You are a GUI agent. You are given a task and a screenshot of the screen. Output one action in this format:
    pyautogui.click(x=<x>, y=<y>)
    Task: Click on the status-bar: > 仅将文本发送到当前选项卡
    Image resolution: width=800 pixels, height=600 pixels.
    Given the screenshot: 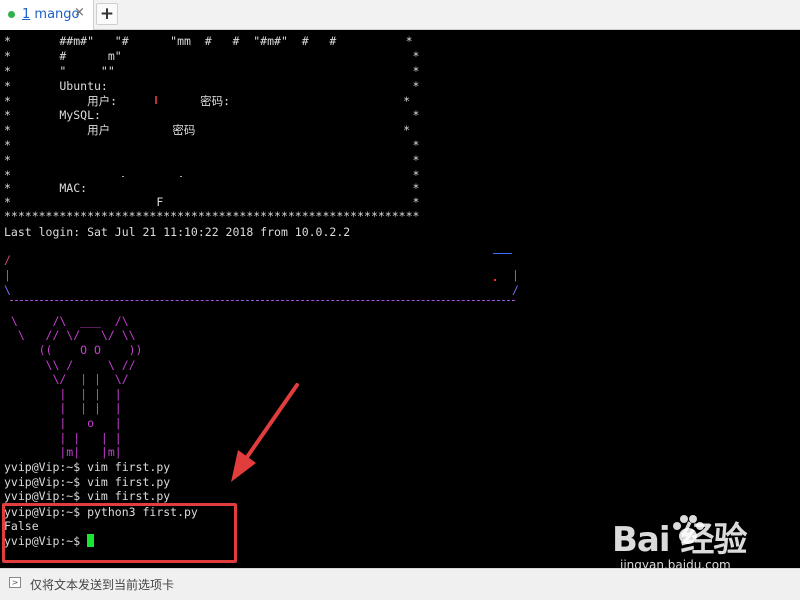 What is the action you would take?
    pyautogui.click(x=400, y=584)
    